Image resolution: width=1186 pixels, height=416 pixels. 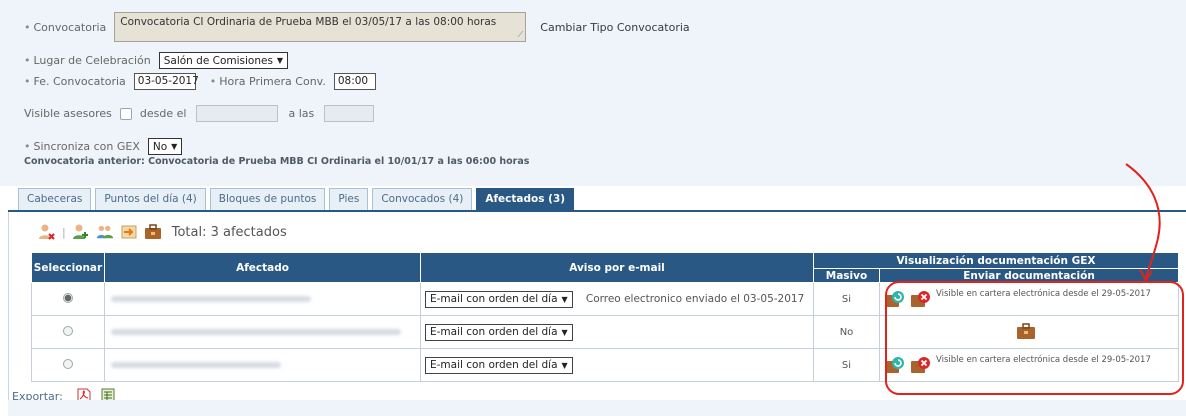 I want to click on briefcase-icon, so click(x=153, y=232).